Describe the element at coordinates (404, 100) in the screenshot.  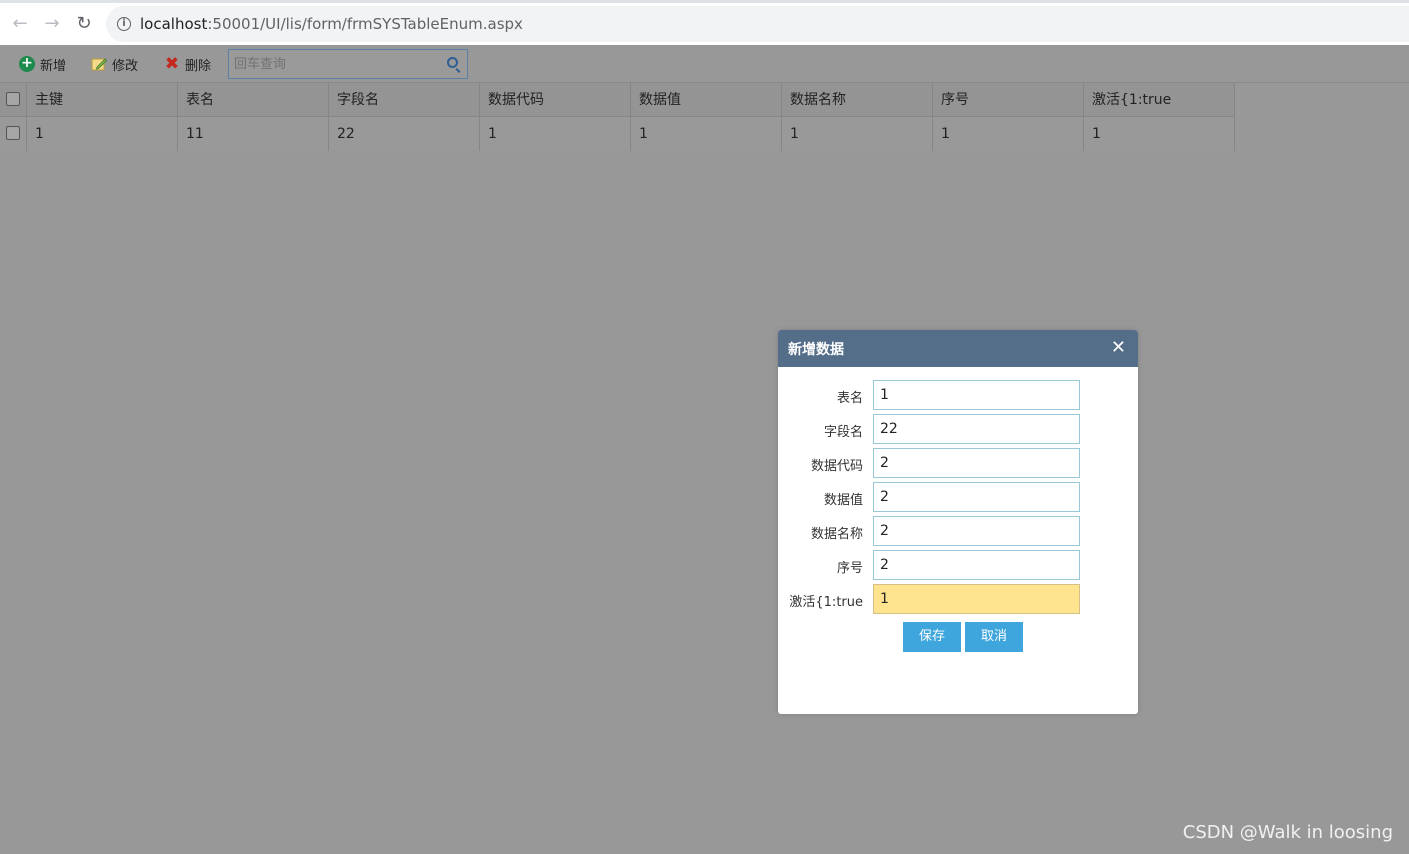
I see `column-header: 字段名` at that location.